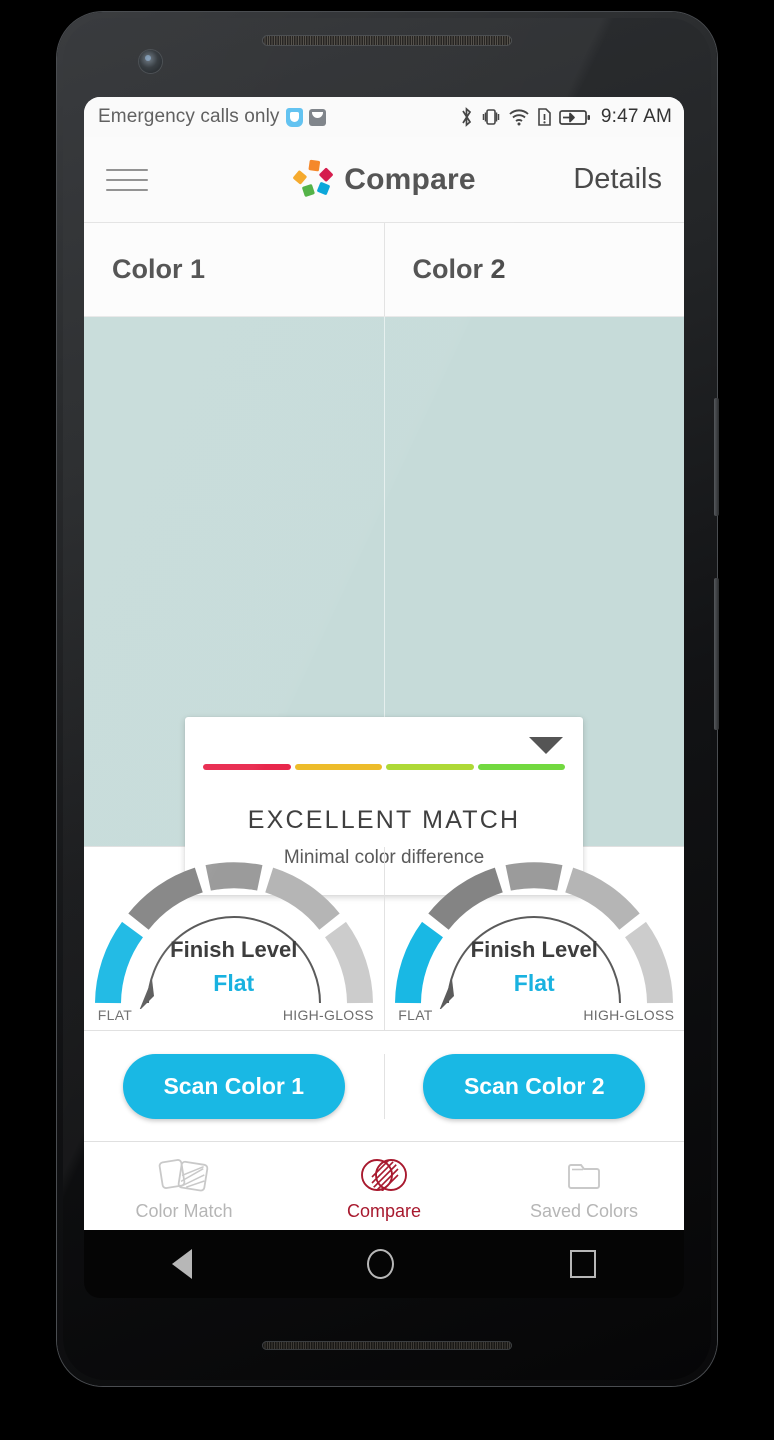  I want to click on gauge-1-value: Flat, so click(234, 982).